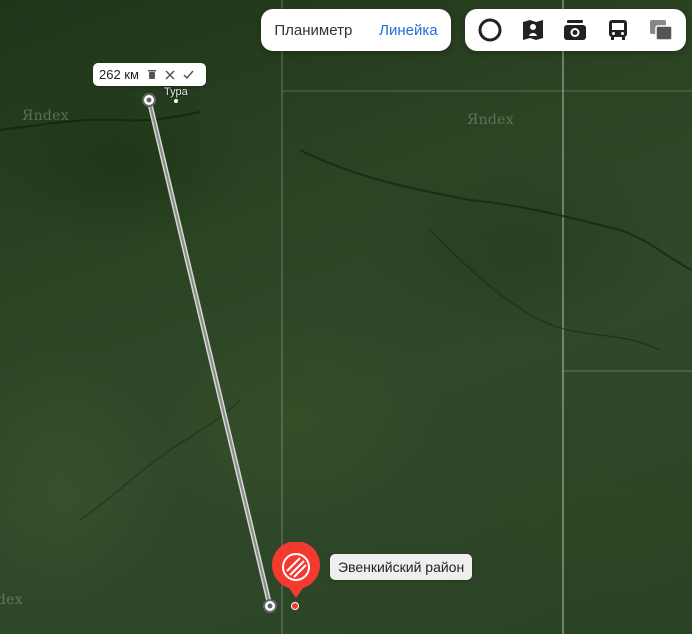  I want to click on panorama-button, so click(533, 30).